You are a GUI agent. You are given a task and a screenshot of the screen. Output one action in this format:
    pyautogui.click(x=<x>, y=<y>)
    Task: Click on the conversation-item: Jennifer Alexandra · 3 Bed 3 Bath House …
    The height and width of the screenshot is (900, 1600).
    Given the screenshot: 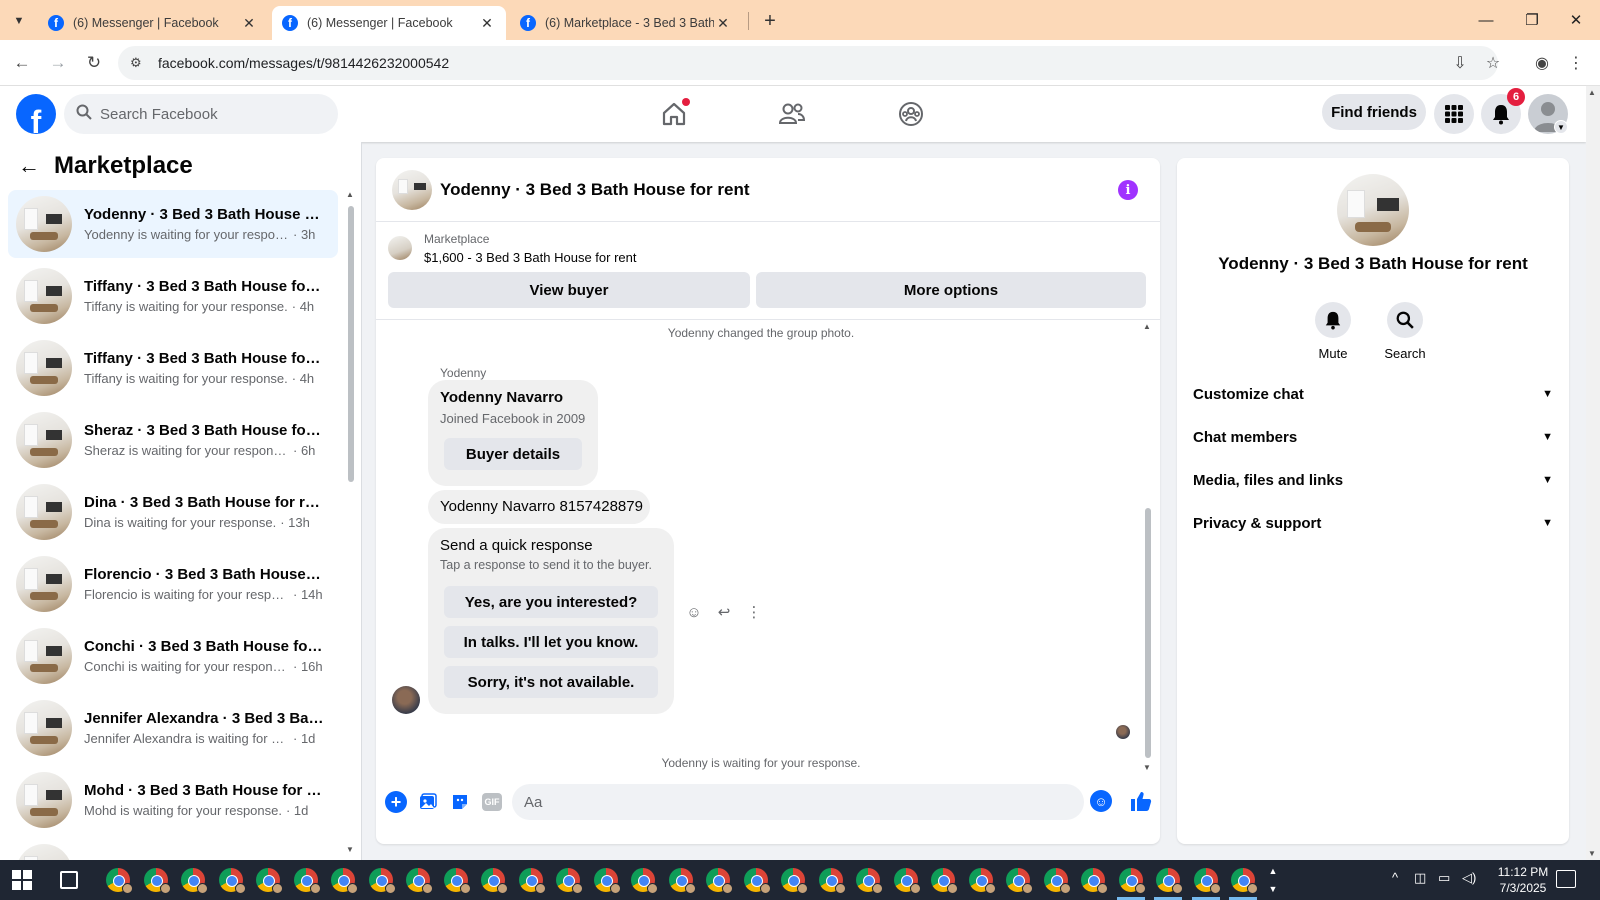 What is the action you would take?
    pyautogui.click(x=173, y=728)
    